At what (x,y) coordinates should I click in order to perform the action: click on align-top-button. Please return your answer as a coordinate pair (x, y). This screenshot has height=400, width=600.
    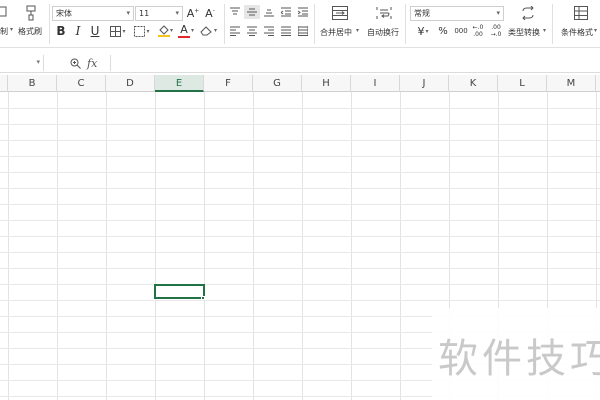
    Looking at the image, I should click on (235, 12).